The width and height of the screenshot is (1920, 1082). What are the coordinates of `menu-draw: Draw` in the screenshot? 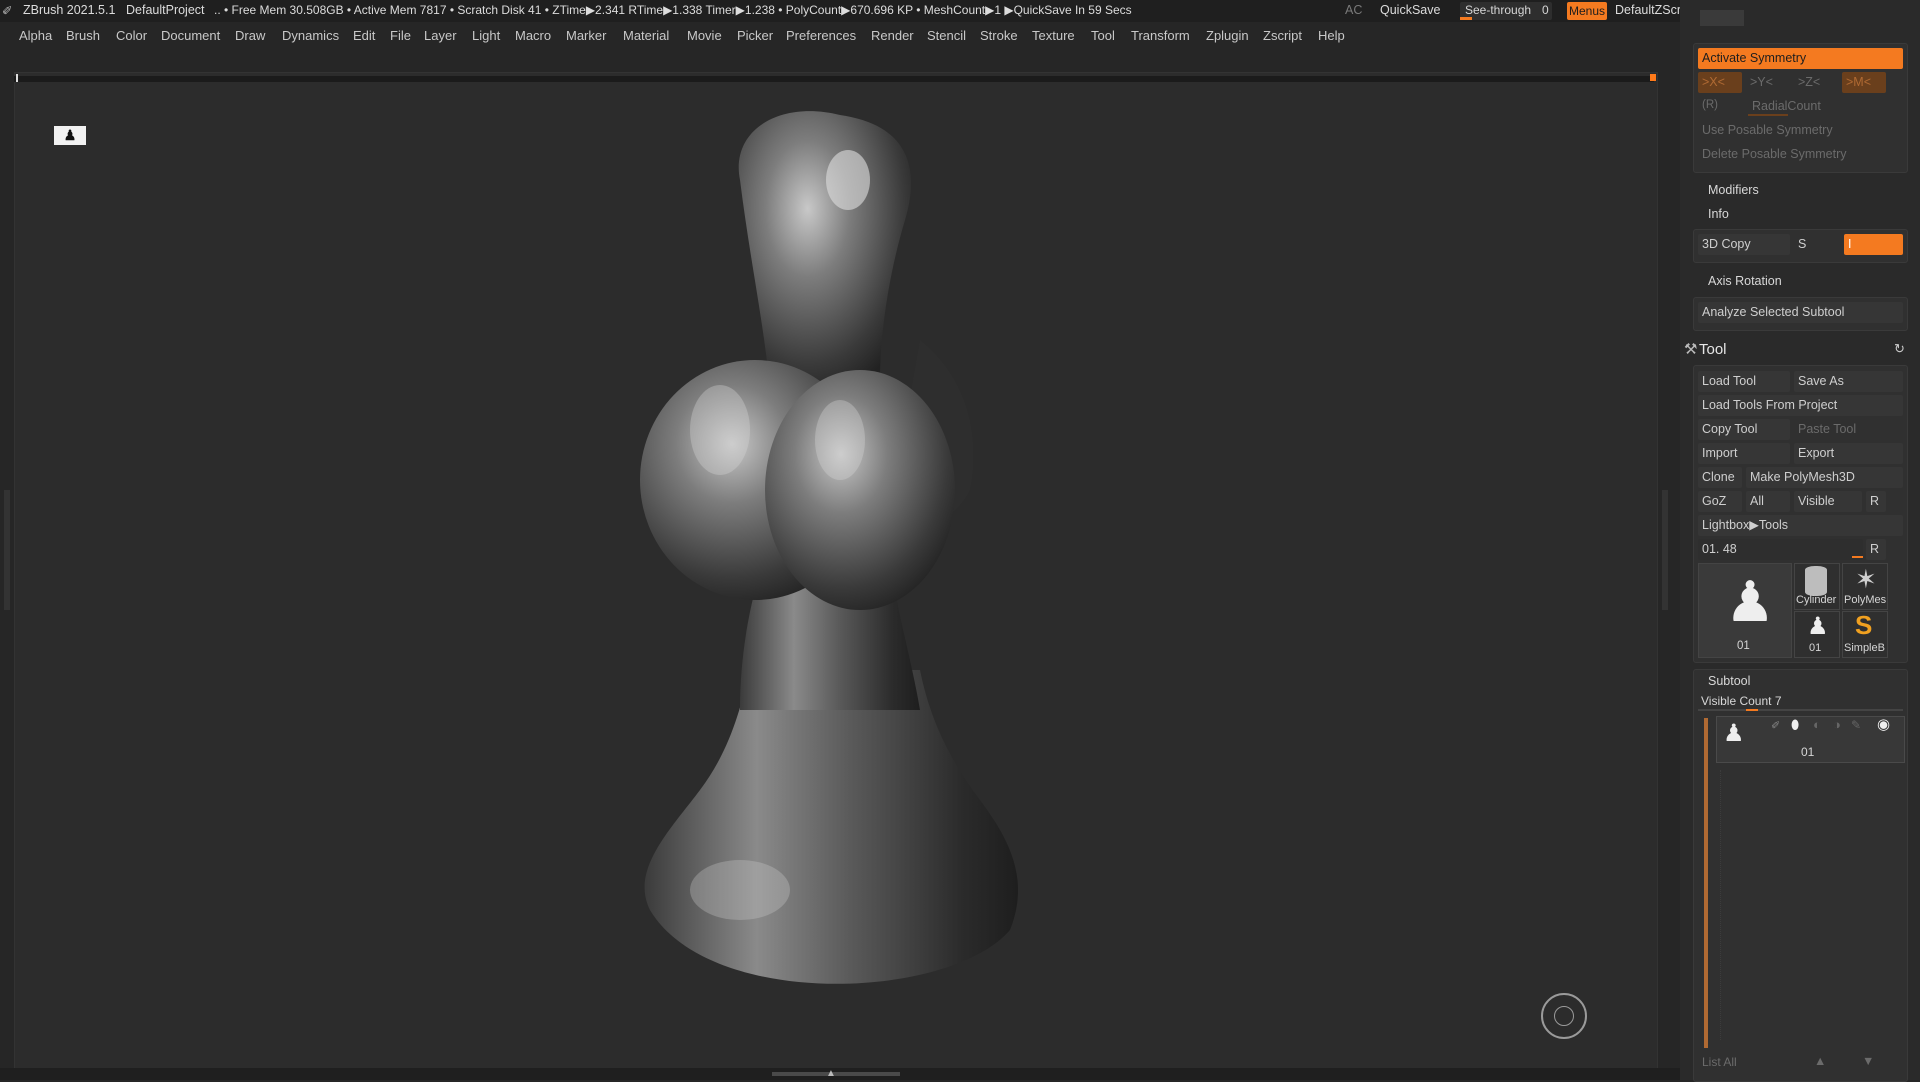 It's located at (250, 35).